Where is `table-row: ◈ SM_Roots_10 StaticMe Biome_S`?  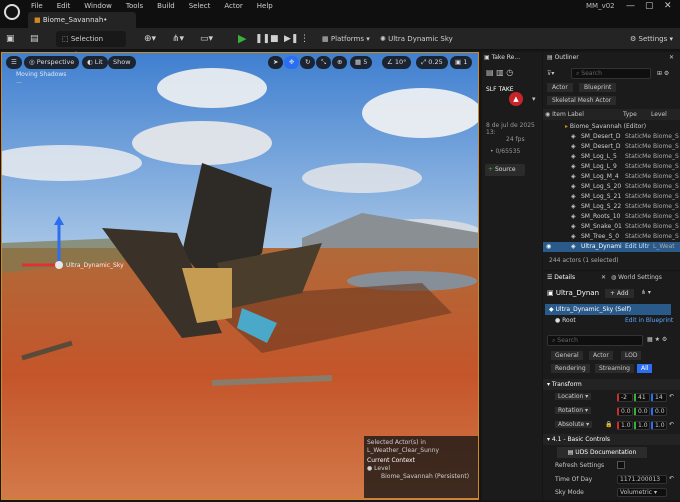
table-row: ◈ SM_Roots_10 StaticMe Biome_S is located at coordinates (611, 217).